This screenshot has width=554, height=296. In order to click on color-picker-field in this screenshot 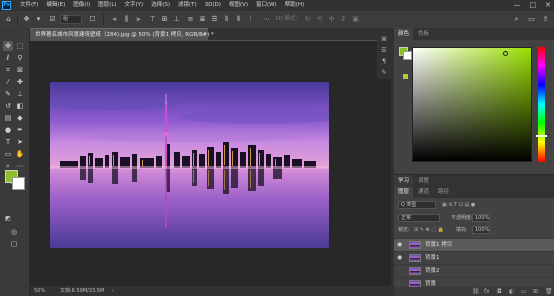, I will do `click(472, 104)`.